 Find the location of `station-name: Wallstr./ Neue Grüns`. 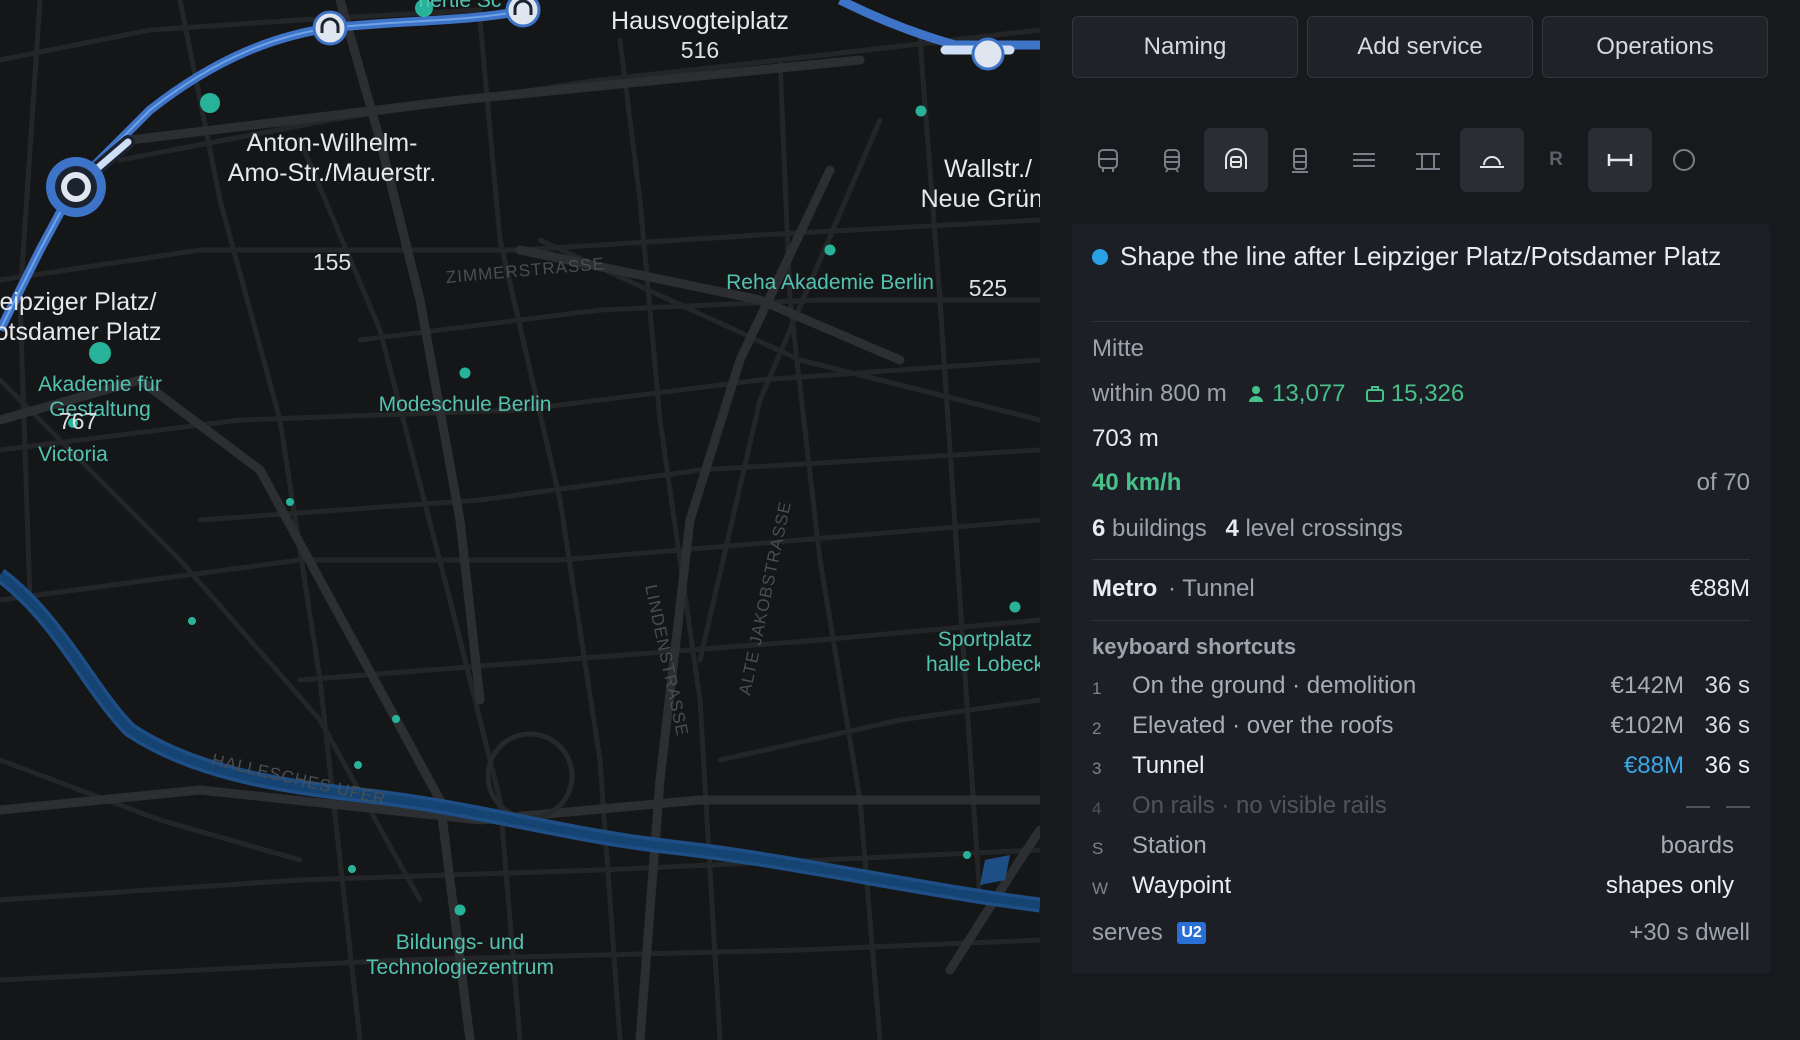

station-name: Wallstr./ Neue Grüns is located at coordinates (980, 184).